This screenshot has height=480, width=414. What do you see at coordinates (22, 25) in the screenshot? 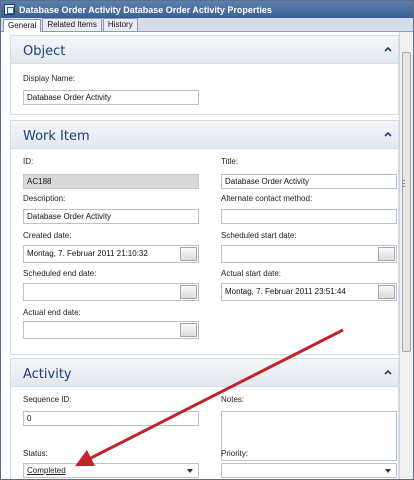
I see `tab-general: General` at bounding box center [22, 25].